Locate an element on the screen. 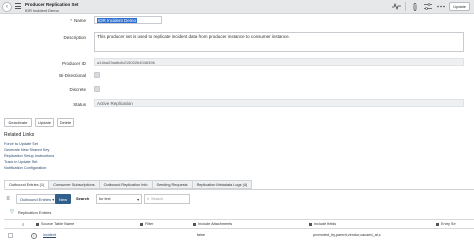  tab-seeding-requests: Seeding Requests is located at coordinates (172, 184).